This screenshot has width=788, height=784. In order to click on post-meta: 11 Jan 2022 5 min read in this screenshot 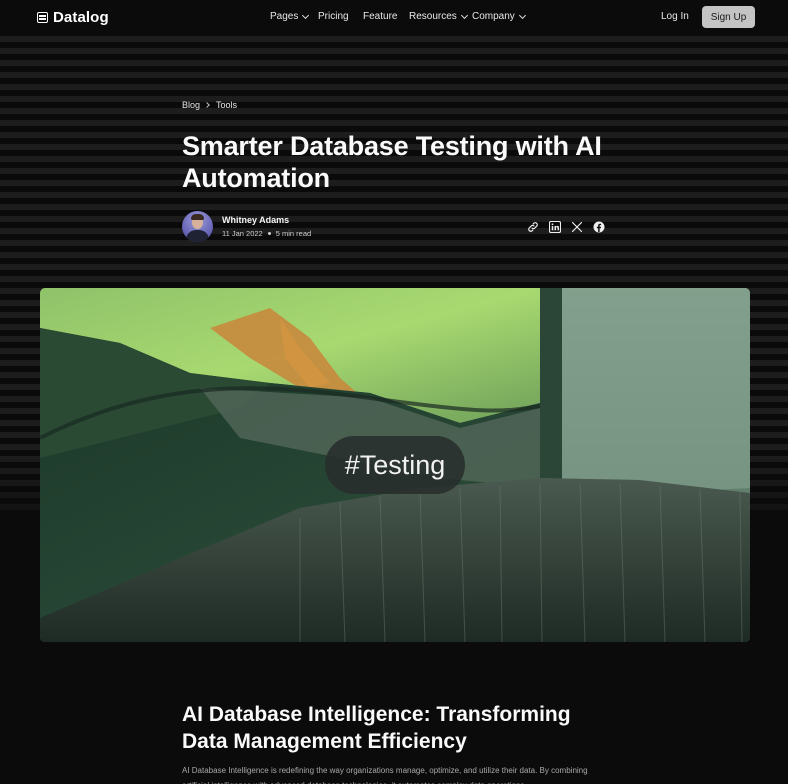, I will do `click(266, 233)`.